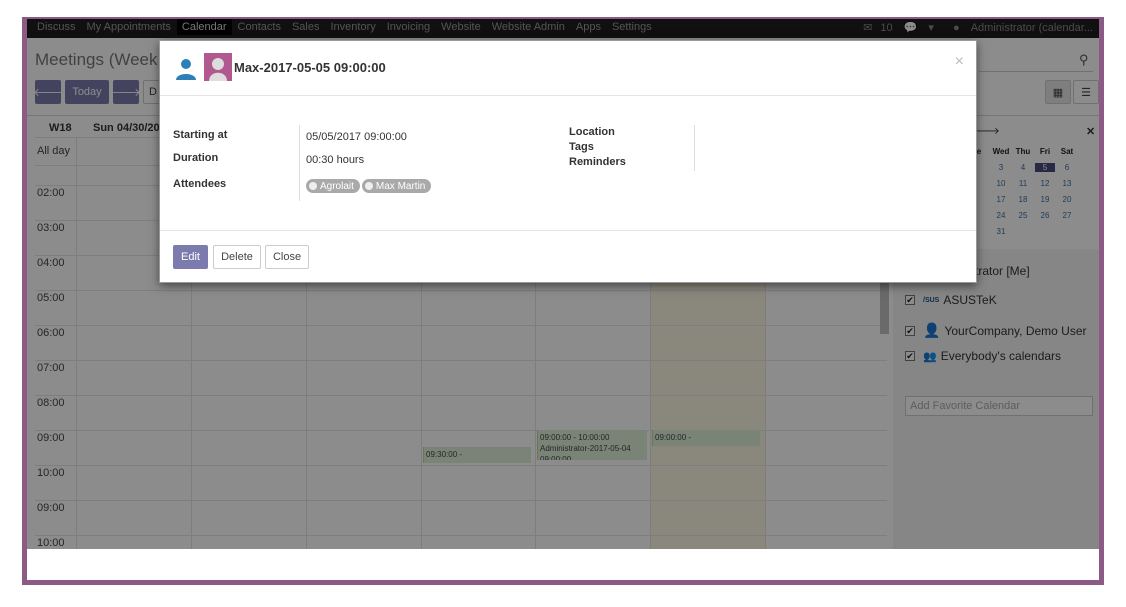  What do you see at coordinates (337, 186) in the screenshot?
I see `attendee-name: Agrolait` at bounding box center [337, 186].